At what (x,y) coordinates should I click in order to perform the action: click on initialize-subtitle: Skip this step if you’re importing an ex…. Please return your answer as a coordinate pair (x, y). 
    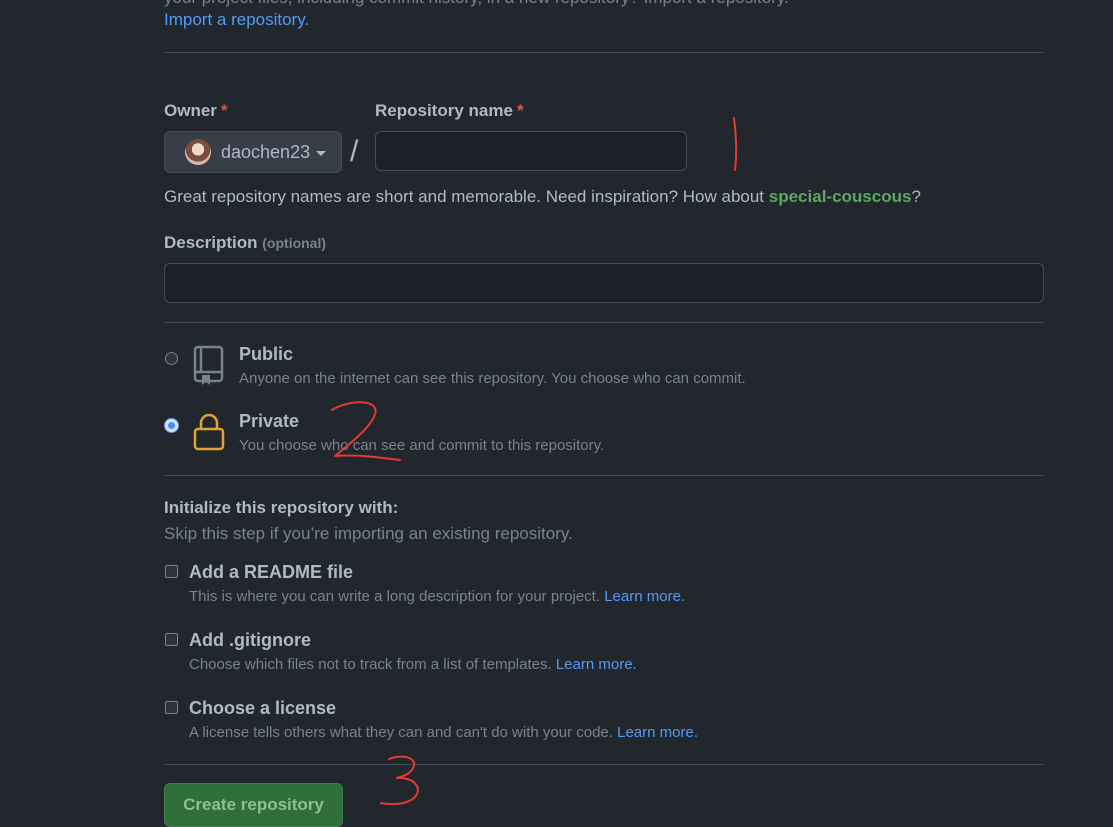
    Looking at the image, I should click on (368, 533).